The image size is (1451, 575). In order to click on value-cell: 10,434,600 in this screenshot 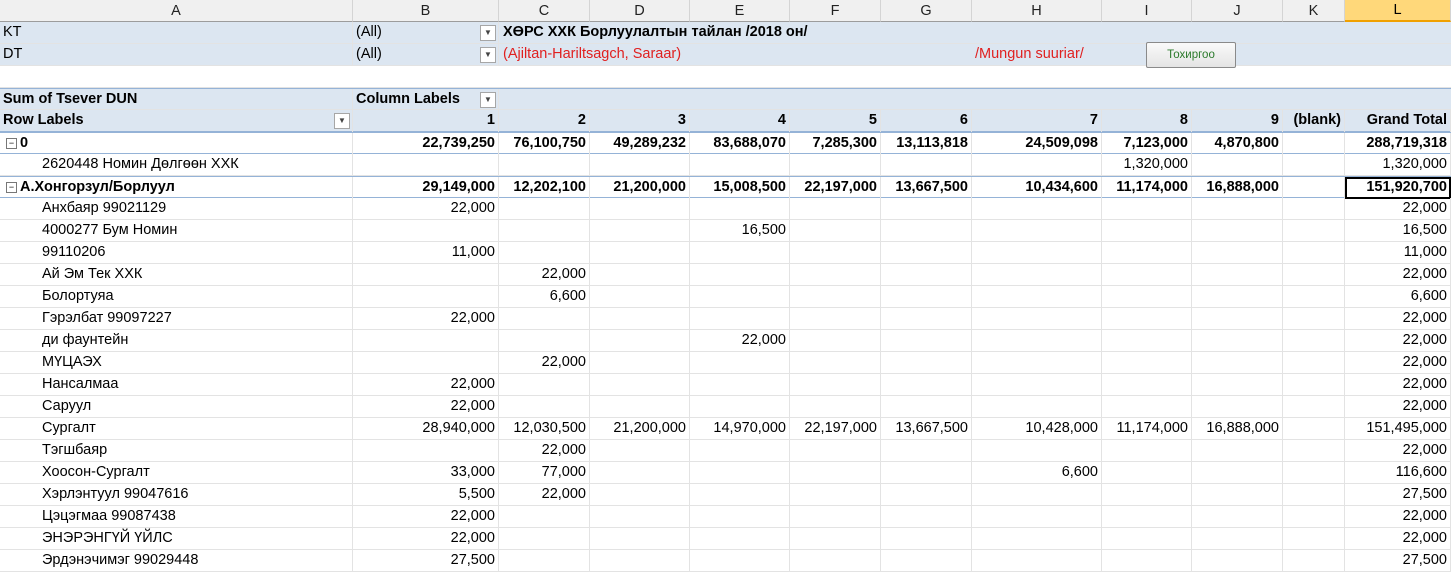, I will do `click(1037, 188)`.